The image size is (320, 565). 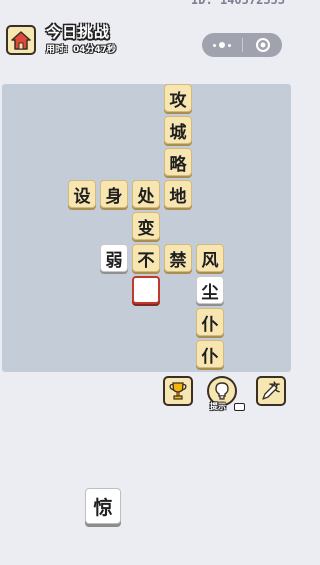 What do you see at coordinates (103, 506) in the screenshot?
I see `candidate-tile: 惊` at bounding box center [103, 506].